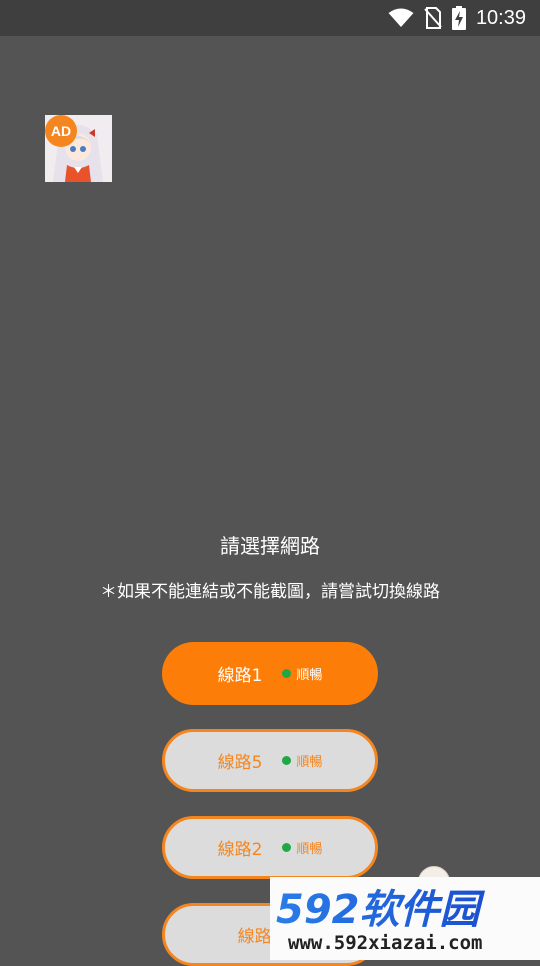 The width and height of the screenshot is (540, 966). I want to click on watermark-logo: 592软件园 www.592xiazai.com, so click(405, 918).